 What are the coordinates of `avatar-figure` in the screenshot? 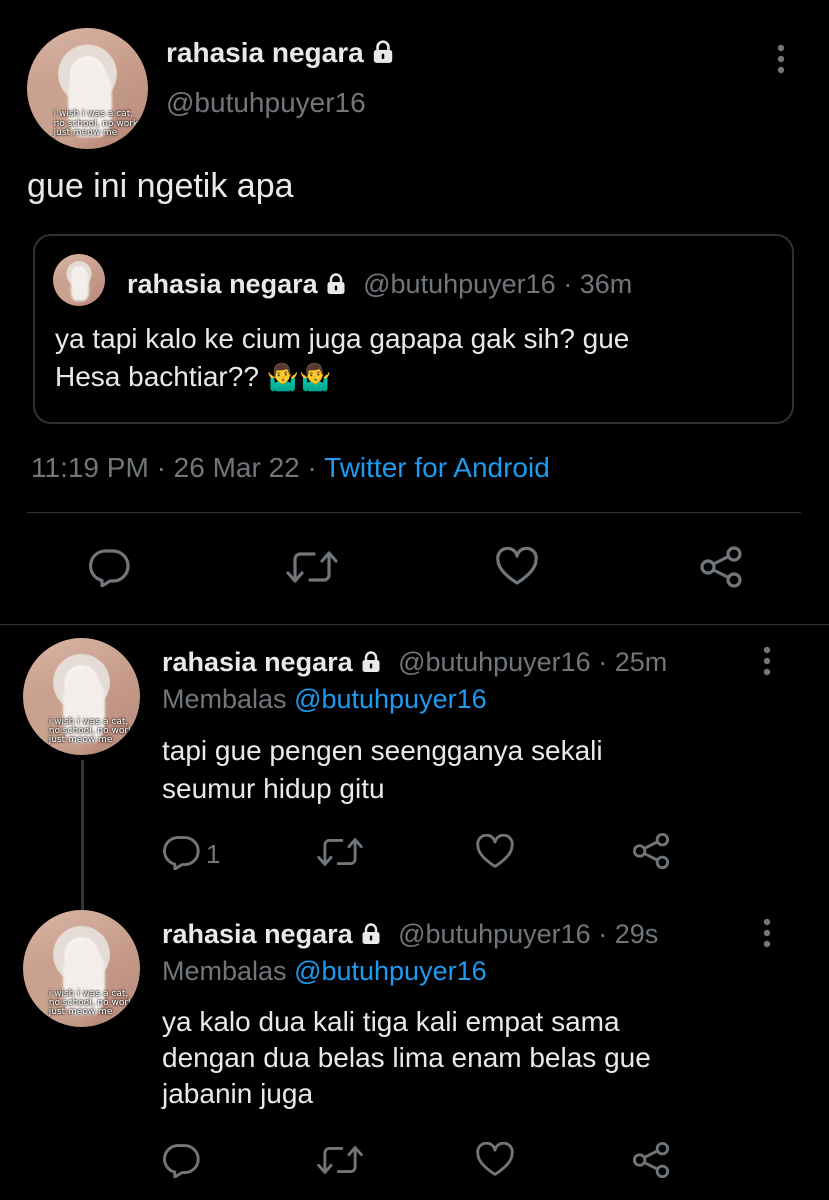 It's located at (80, 284).